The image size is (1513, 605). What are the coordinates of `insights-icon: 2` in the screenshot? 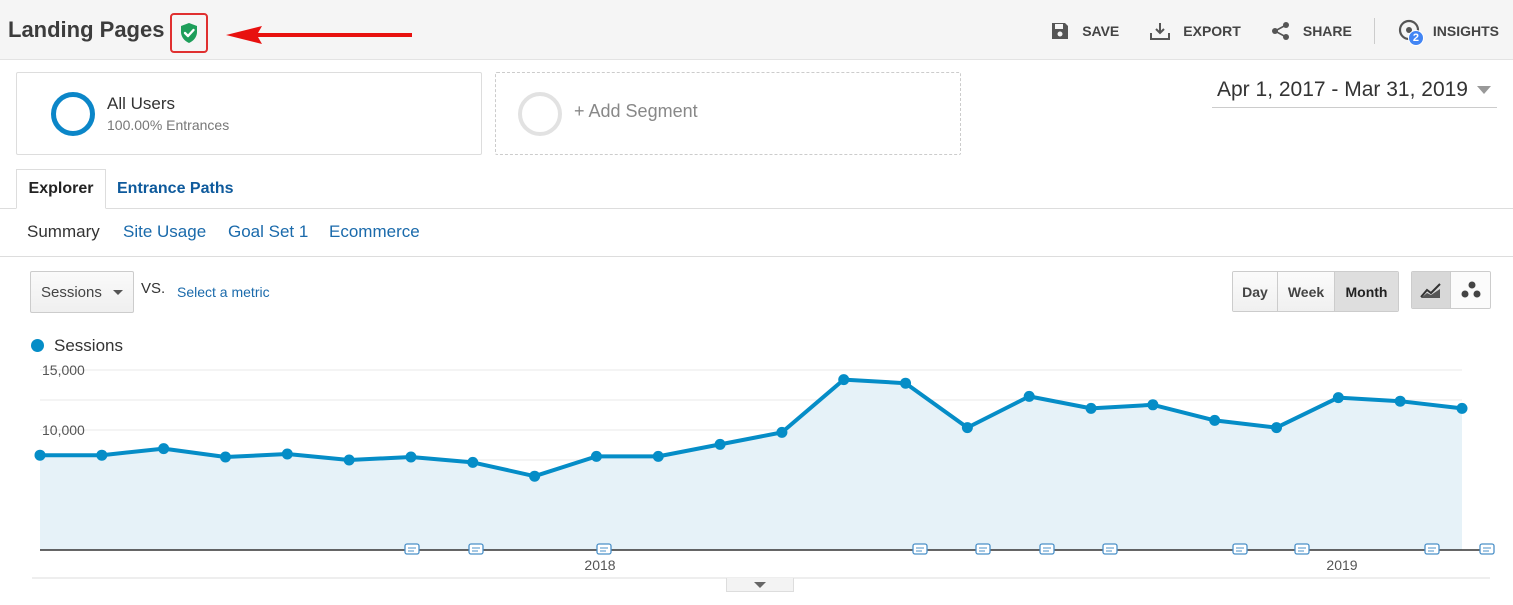 It's located at (1410, 32).